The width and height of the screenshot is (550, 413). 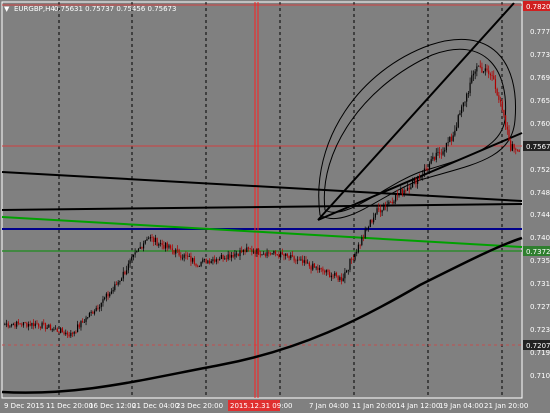 What do you see at coordinates (329, 406) in the screenshot?
I see `time-tick: 7 Jan 04:00` at bounding box center [329, 406].